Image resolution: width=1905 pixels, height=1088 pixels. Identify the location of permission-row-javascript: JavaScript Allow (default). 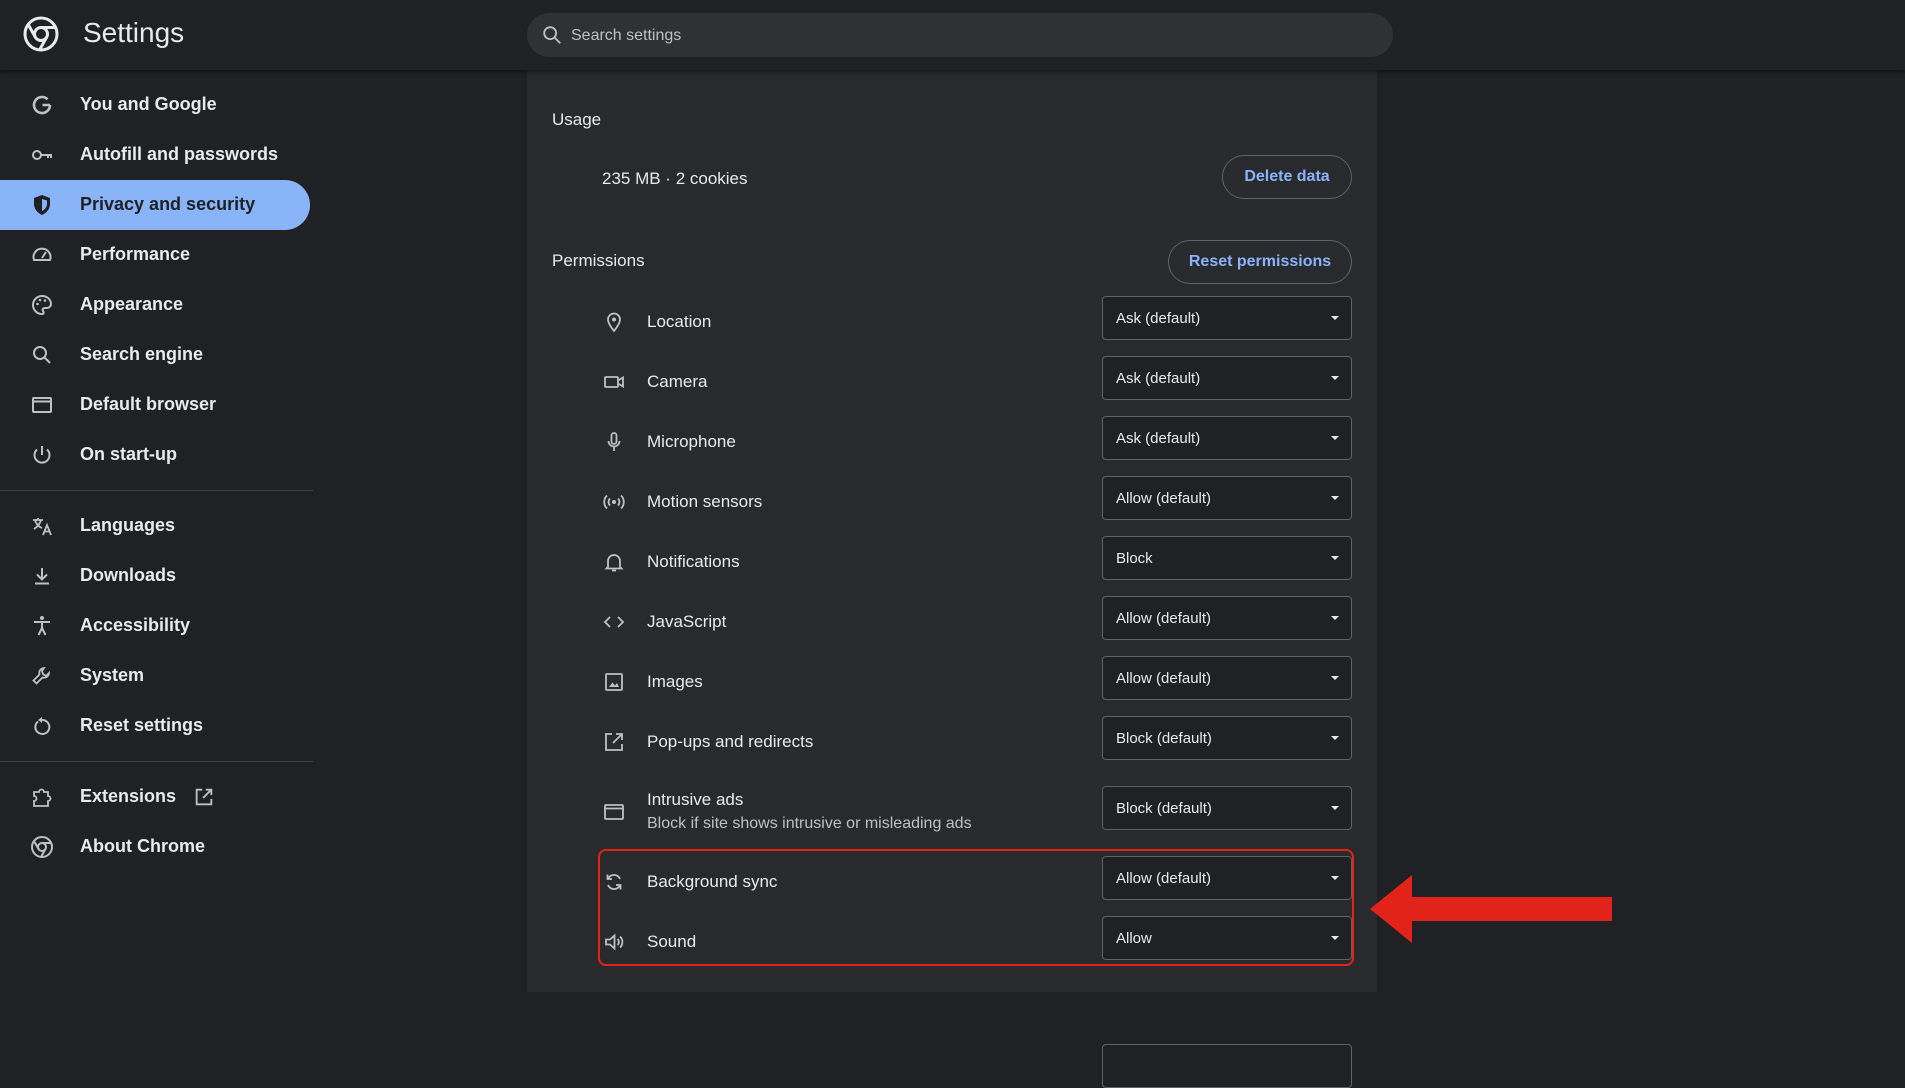
(977, 622).